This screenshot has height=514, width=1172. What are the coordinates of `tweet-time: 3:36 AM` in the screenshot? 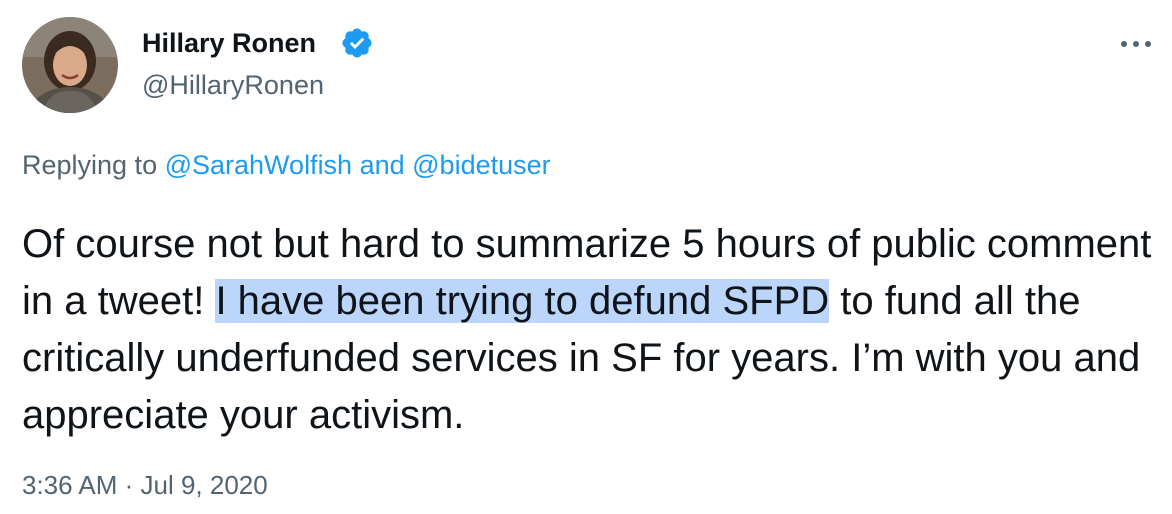 It's located at (69, 485).